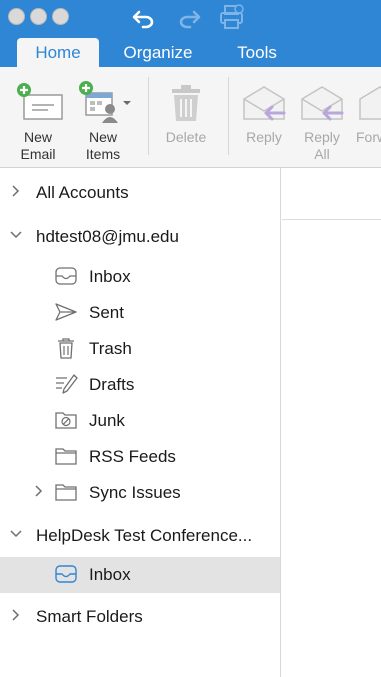  I want to click on delete-label: Delete, so click(186, 137).